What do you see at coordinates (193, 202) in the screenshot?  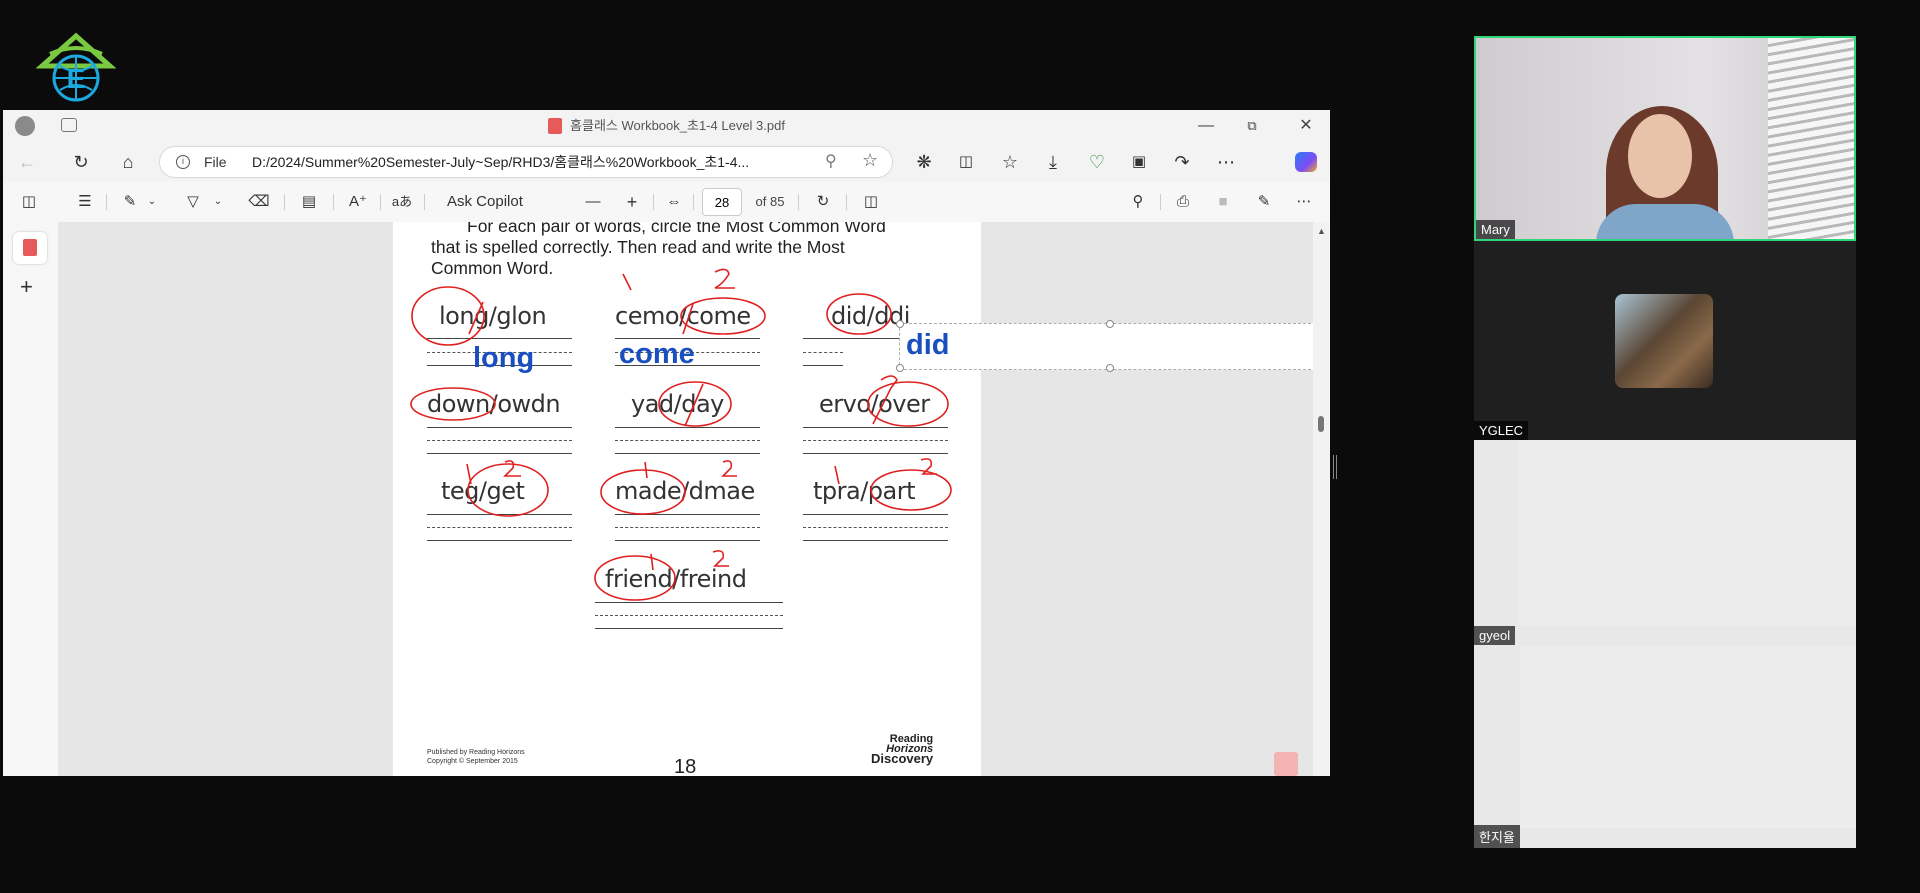 I see `draw-icon: ▽` at bounding box center [193, 202].